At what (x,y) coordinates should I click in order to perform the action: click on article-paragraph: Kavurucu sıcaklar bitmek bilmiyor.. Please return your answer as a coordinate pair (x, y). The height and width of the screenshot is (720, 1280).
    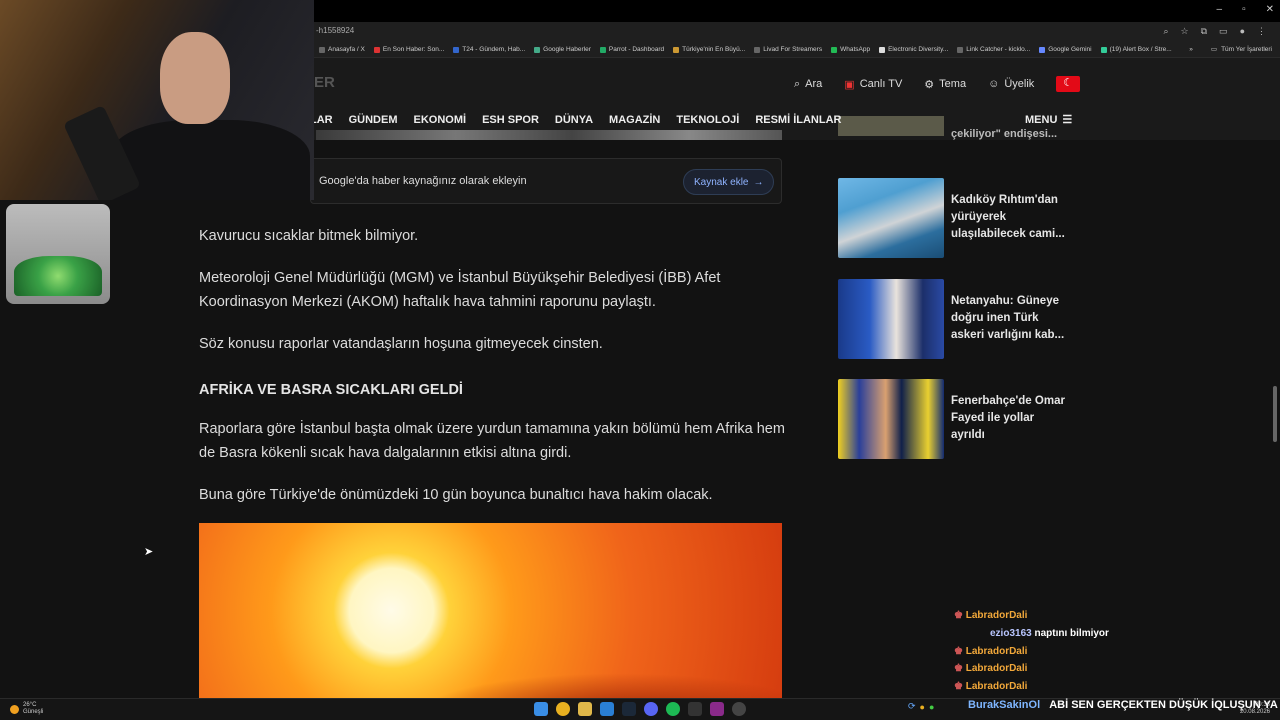
    Looking at the image, I should click on (309, 236).